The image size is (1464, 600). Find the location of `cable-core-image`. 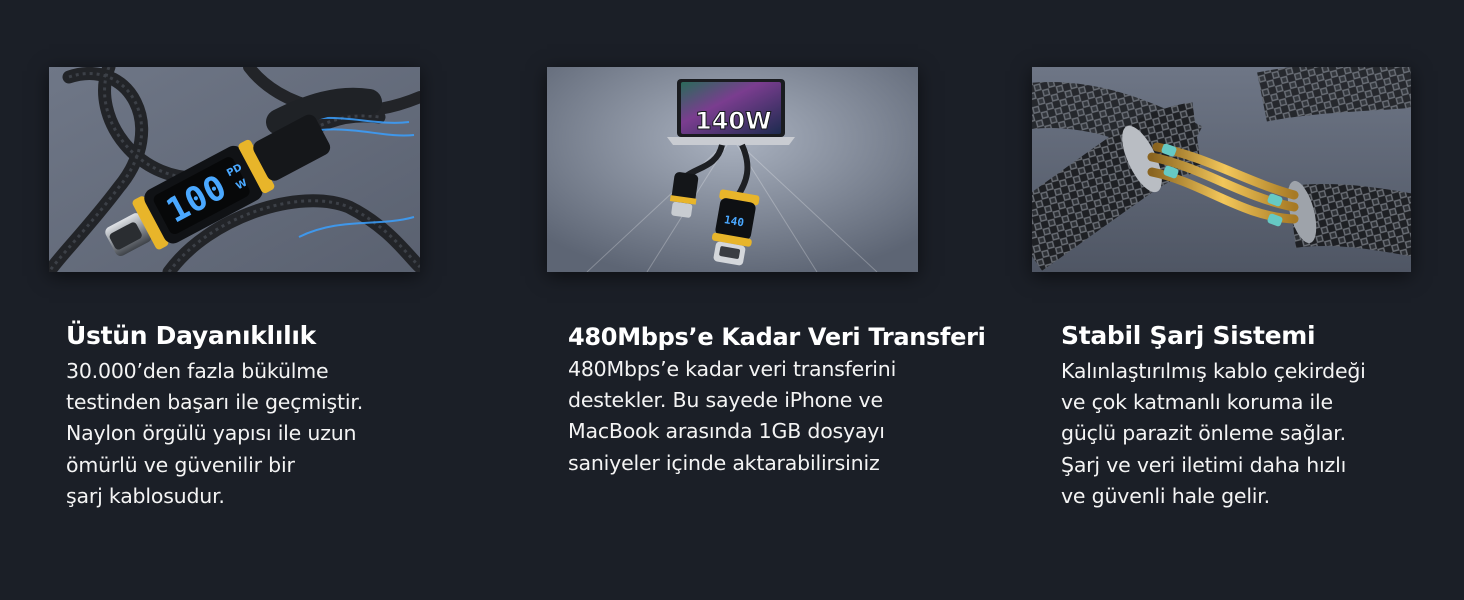

cable-core-image is located at coordinates (1221, 169).